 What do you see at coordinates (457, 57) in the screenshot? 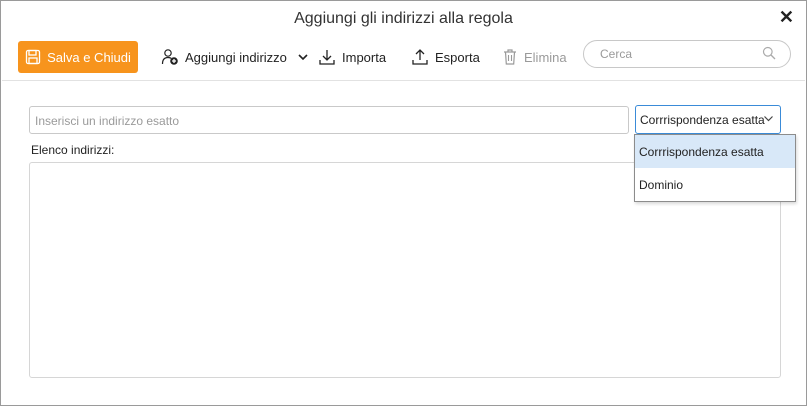
I see `export-label: Esporta` at bounding box center [457, 57].